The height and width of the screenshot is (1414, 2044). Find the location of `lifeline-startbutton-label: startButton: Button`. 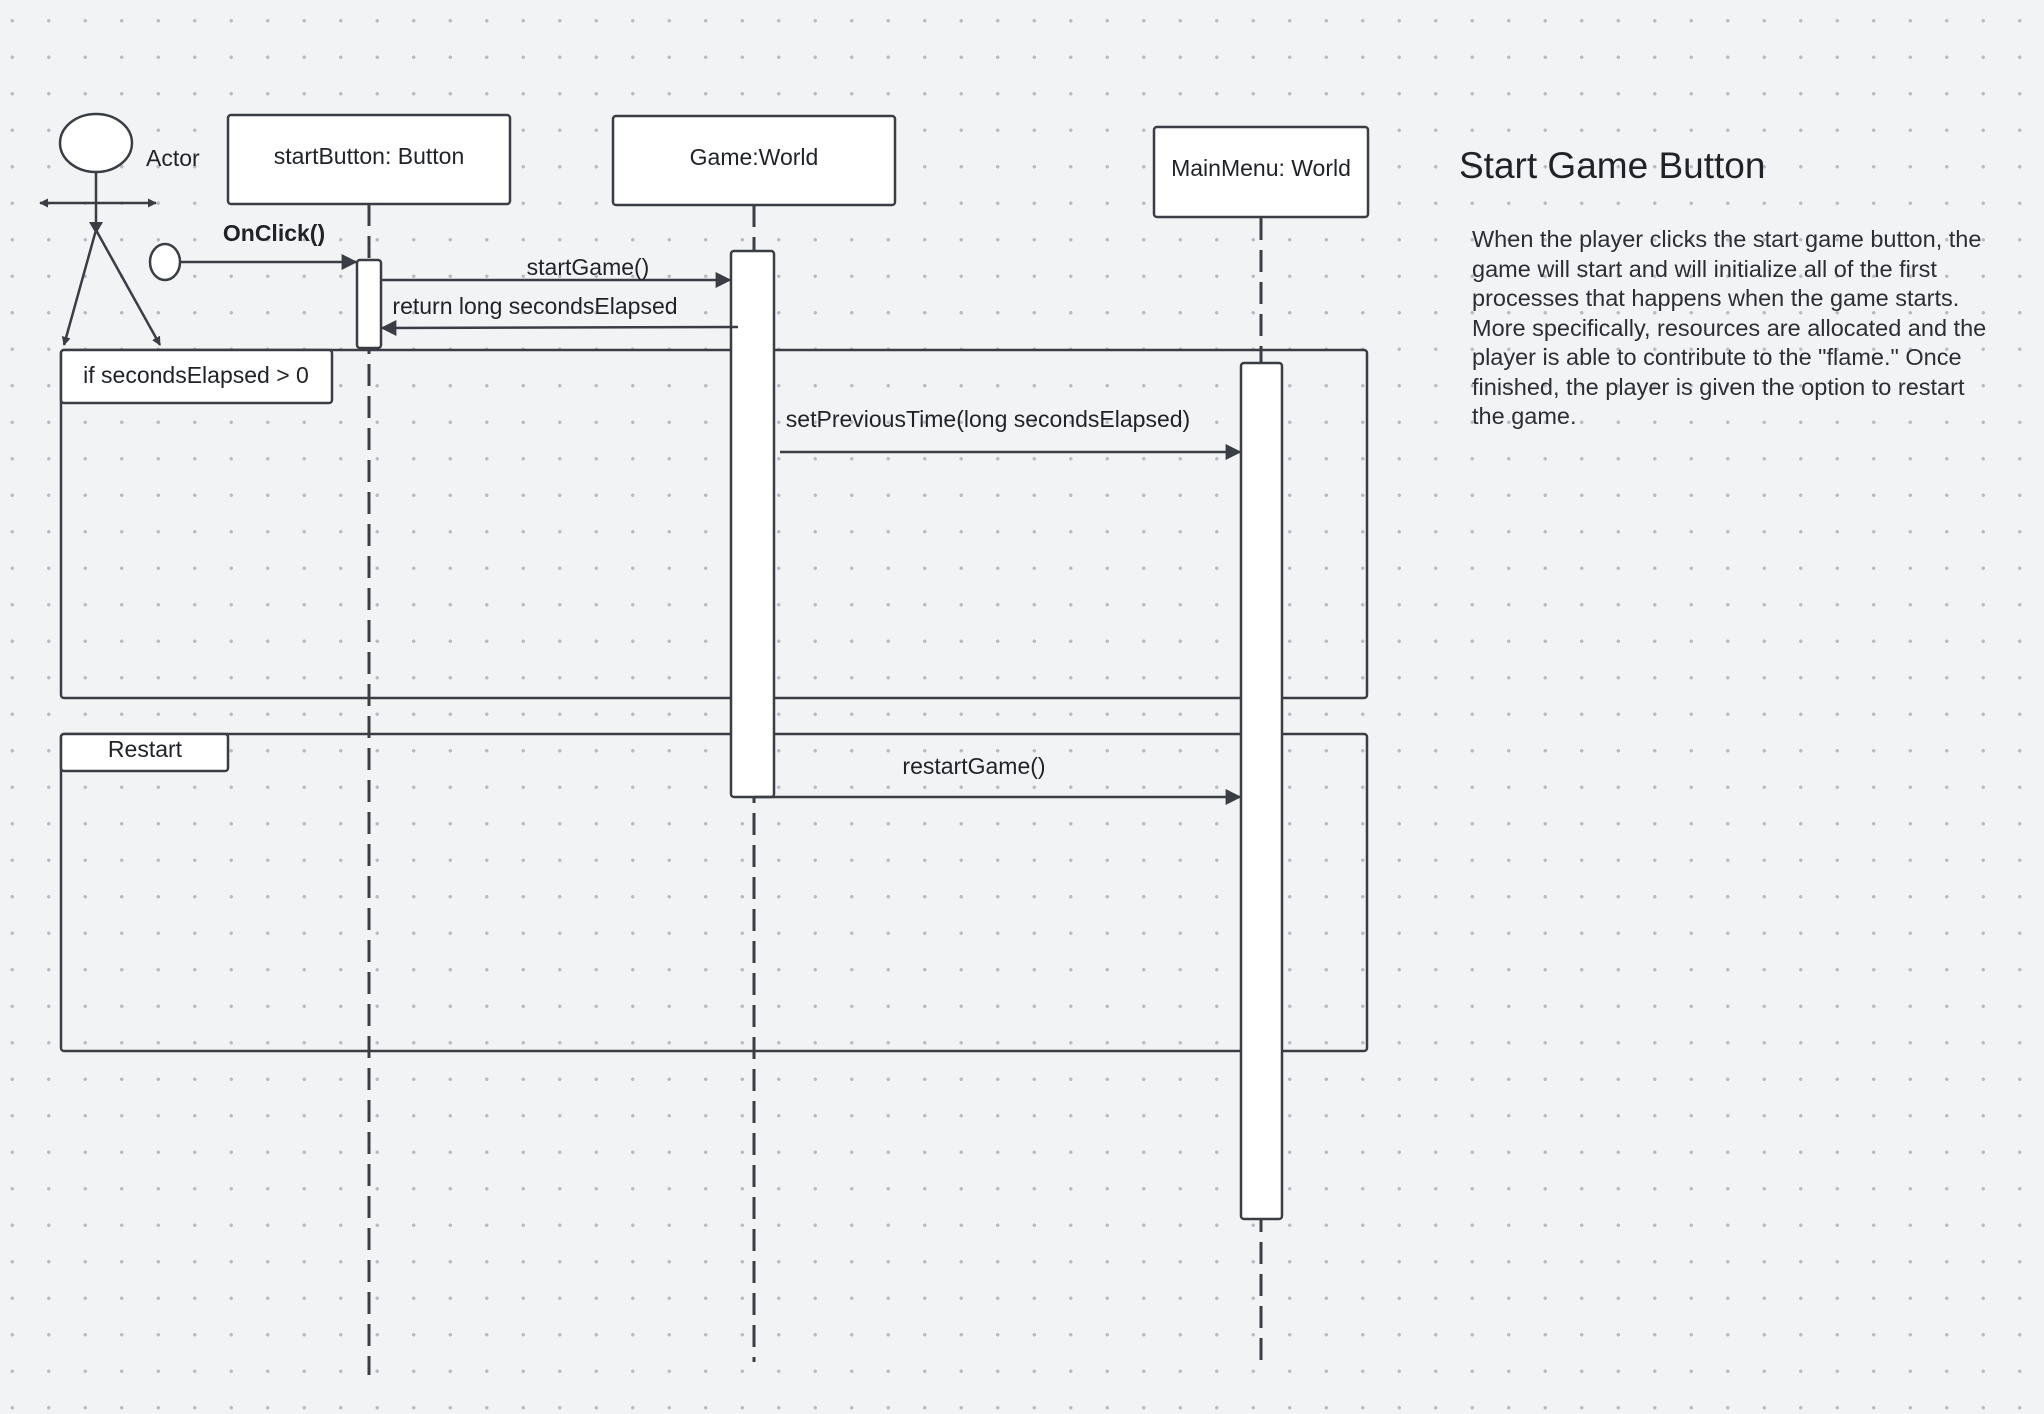

lifeline-startbutton-label: startButton: Button is located at coordinates (369, 156).